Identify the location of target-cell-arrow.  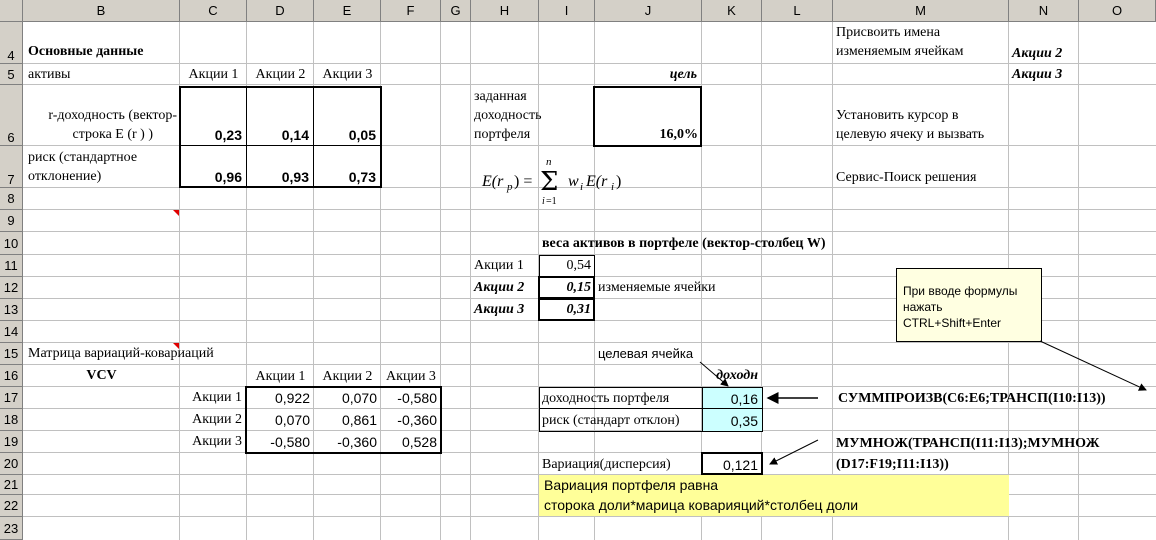
(714, 374).